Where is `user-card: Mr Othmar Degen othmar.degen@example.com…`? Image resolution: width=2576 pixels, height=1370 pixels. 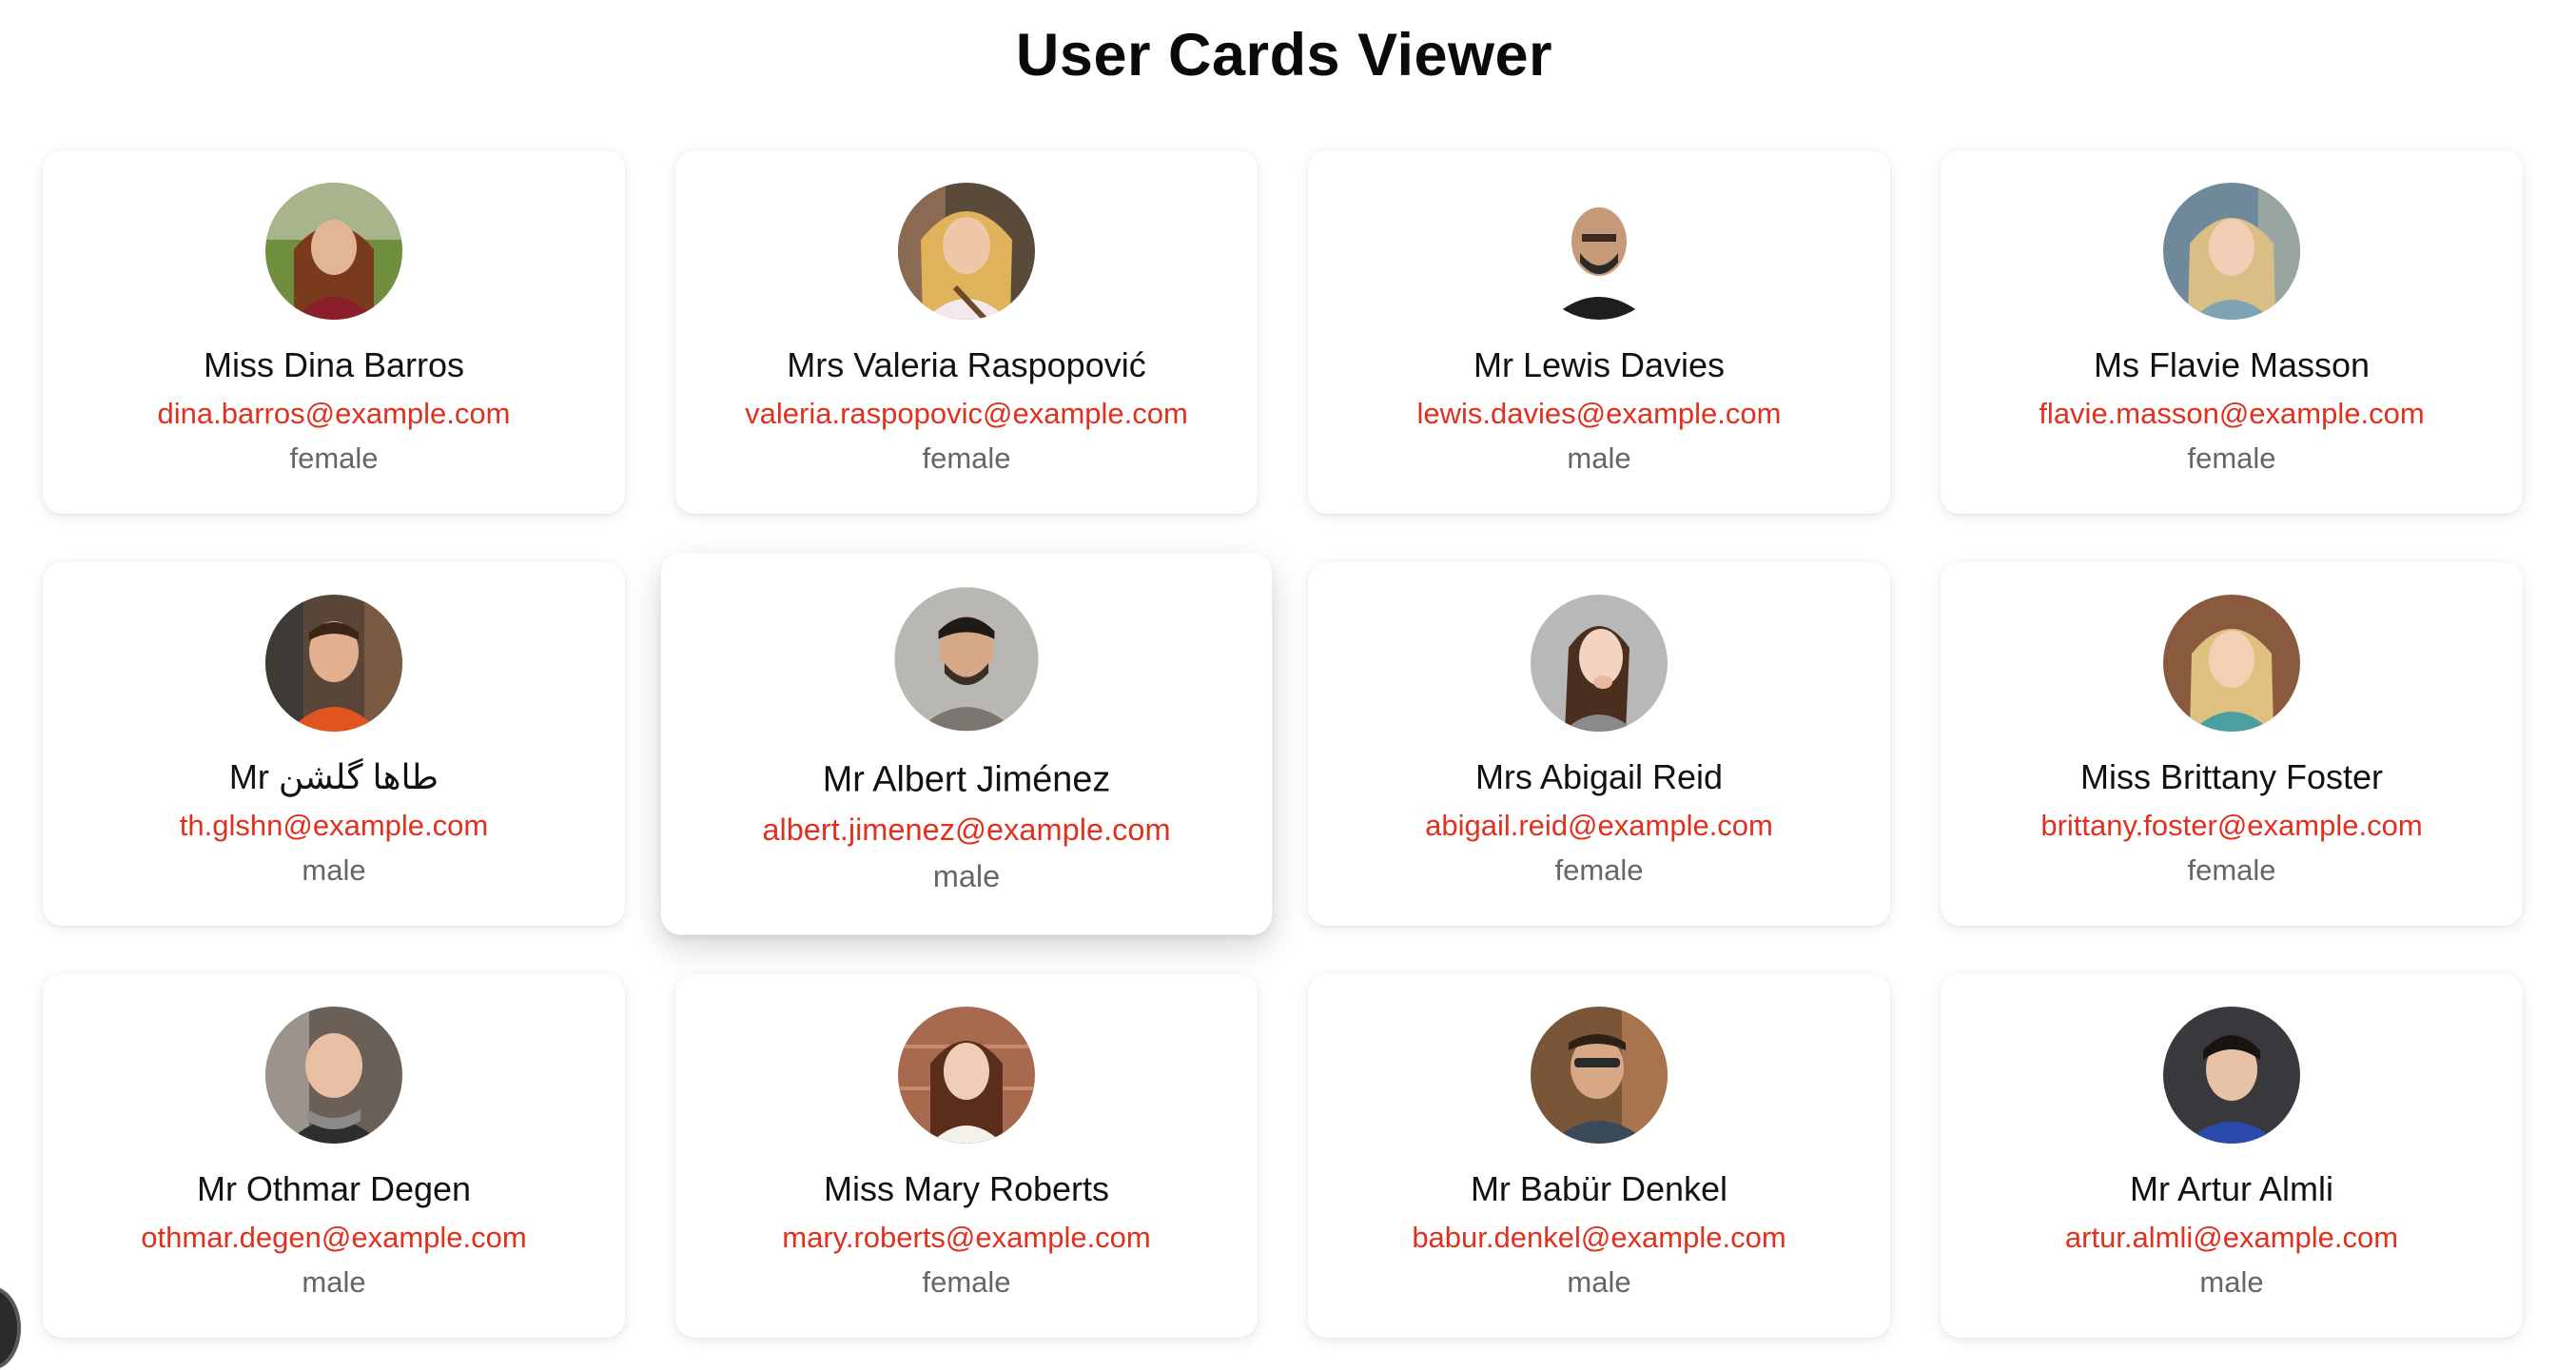 user-card: Mr Othmar Degen othmar.degen@example.com… is located at coordinates (334, 1156).